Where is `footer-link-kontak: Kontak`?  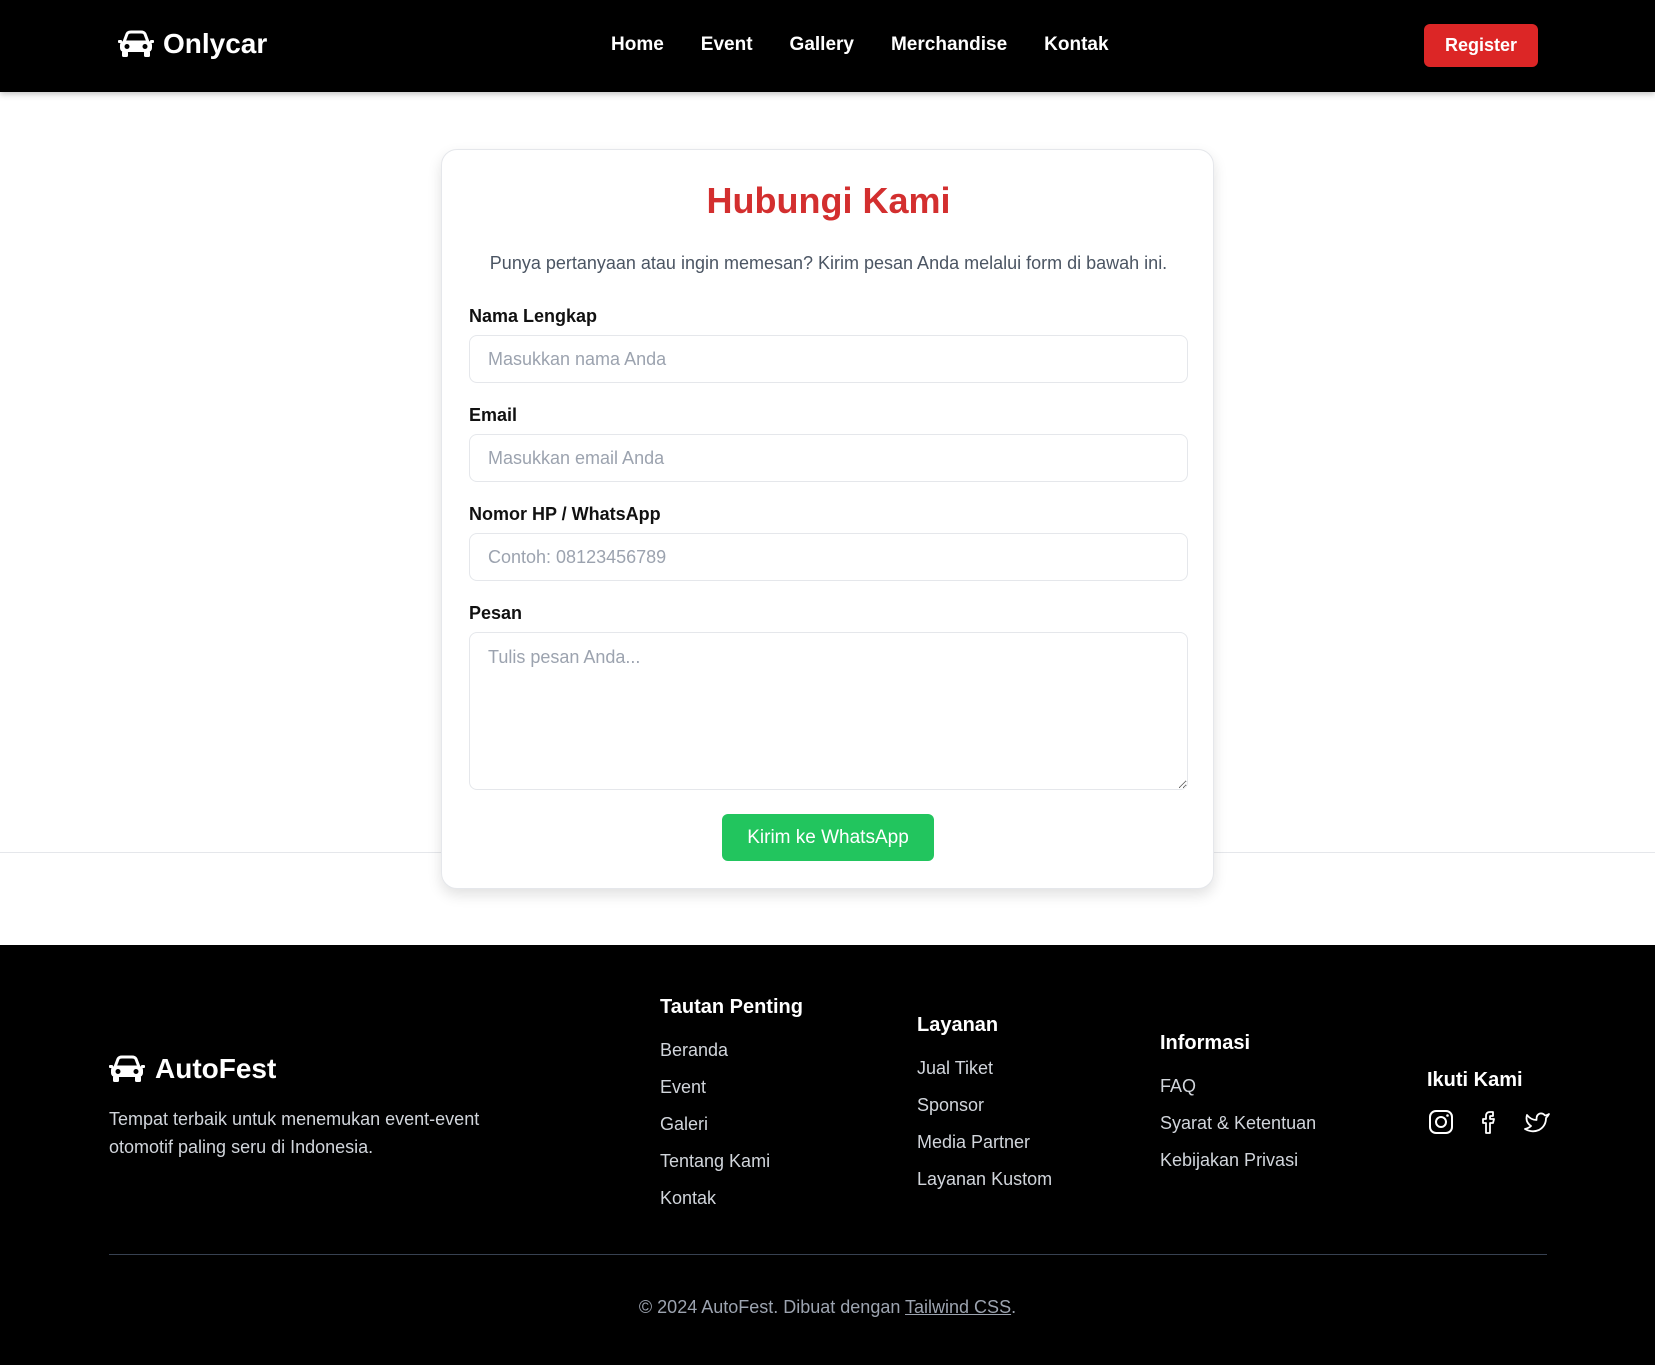
footer-link-kontak: Kontak is located at coordinates (731, 1198).